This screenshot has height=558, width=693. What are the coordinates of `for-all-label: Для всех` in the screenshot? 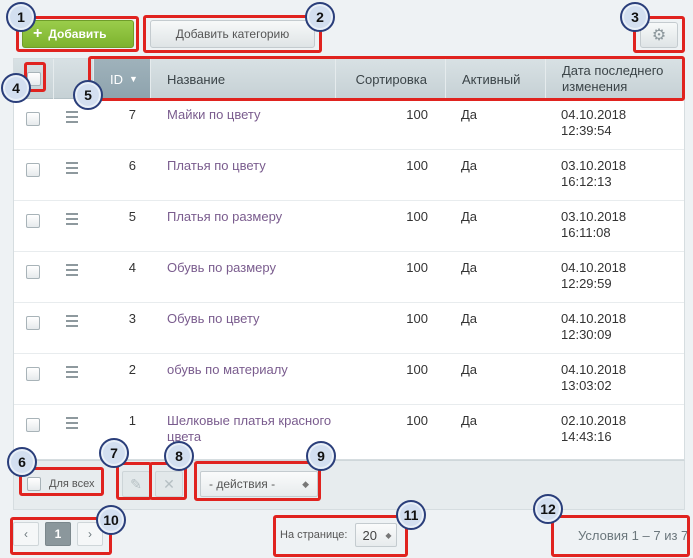 It's located at (72, 484).